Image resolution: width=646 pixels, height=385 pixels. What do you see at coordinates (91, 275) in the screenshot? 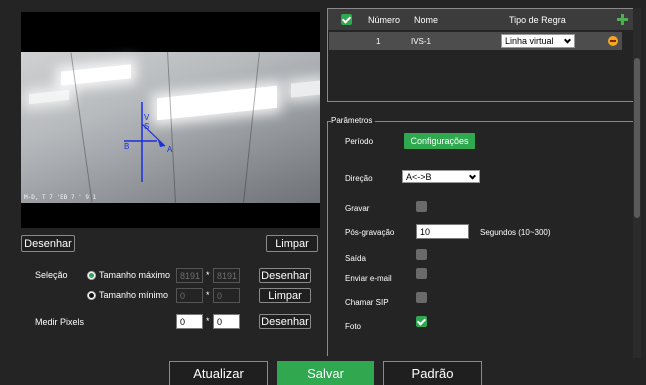
I see `max-size-radio` at bounding box center [91, 275].